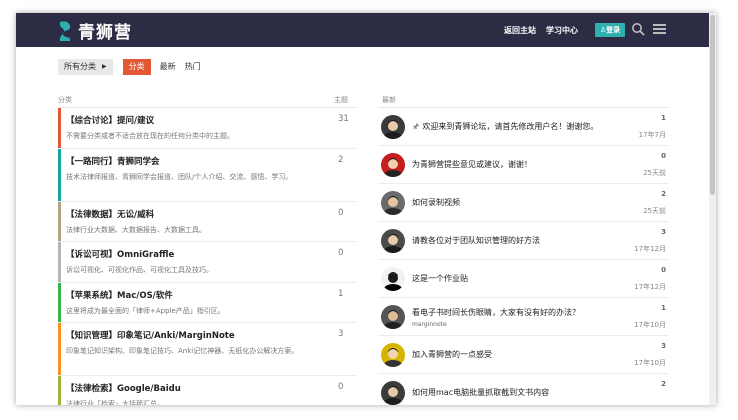  I want to click on site-logo: 青狮营, so click(95, 30).